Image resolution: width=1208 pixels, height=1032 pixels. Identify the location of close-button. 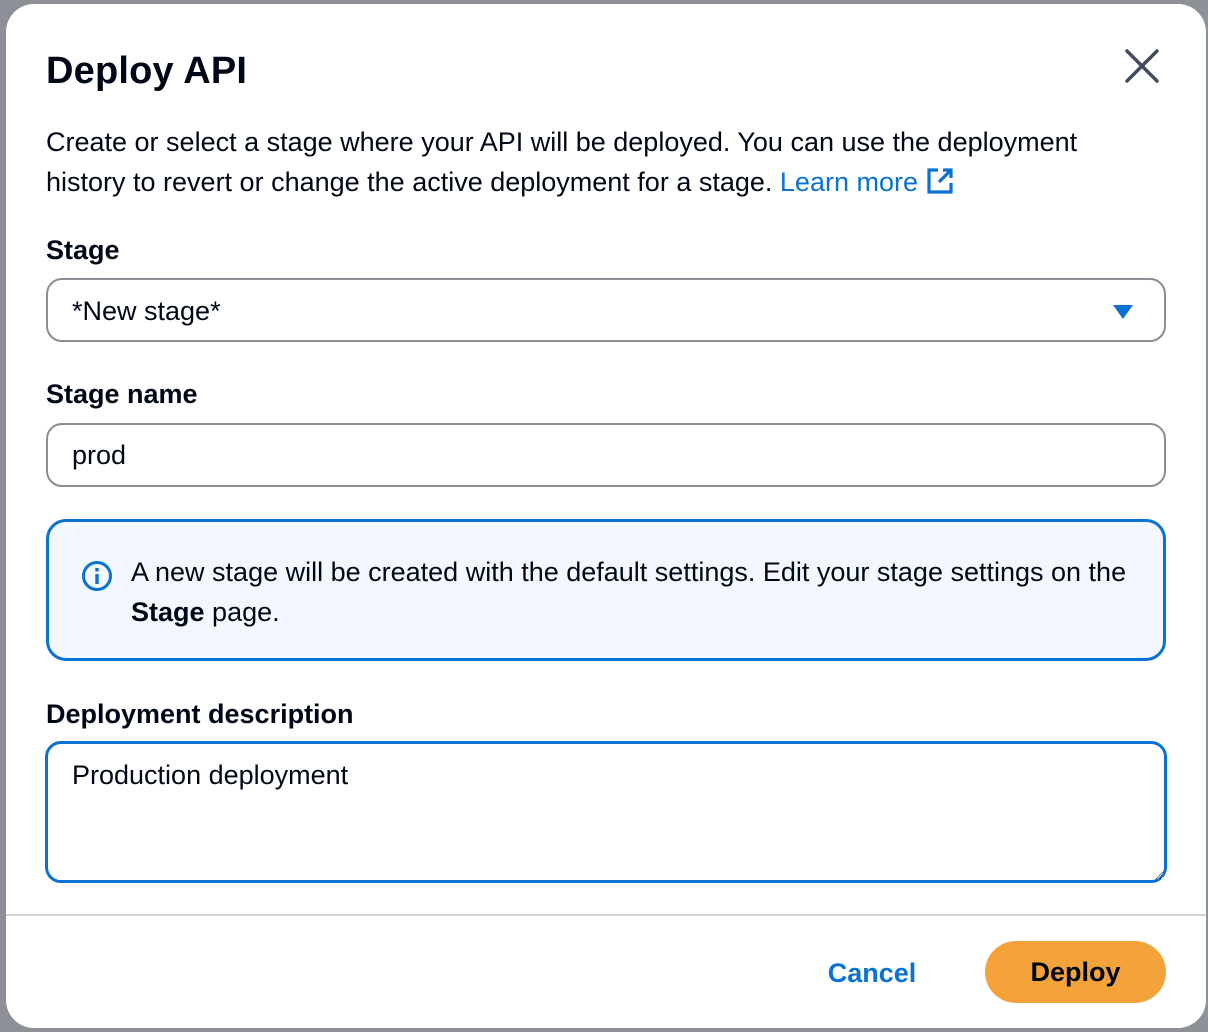
(1142, 66).